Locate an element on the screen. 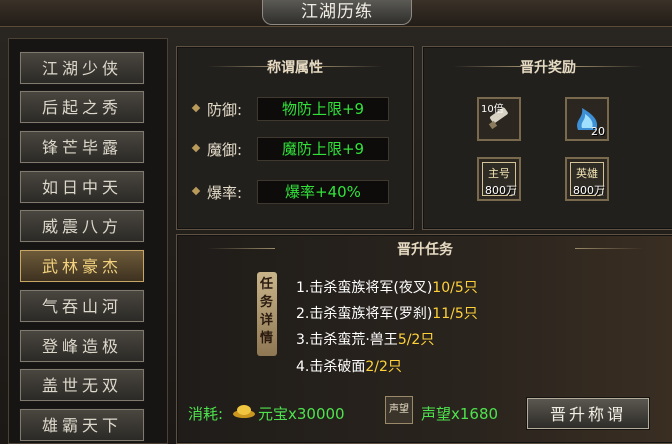 Image resolution: width=672 pixels, height=444 pixels. attr-value: 物防上限+9 is located at coordinates (323, 109).